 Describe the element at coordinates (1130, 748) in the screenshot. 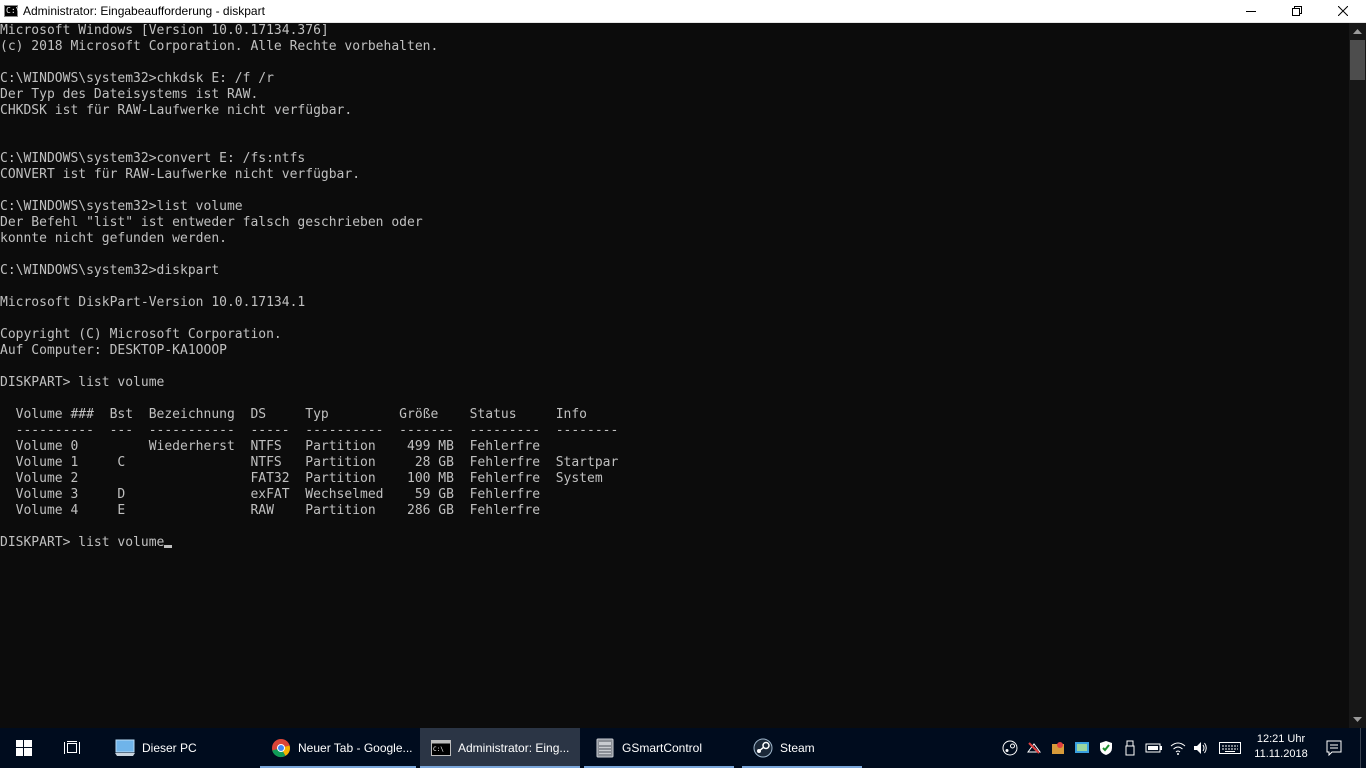

I see `tray-usb-icon` at that location.